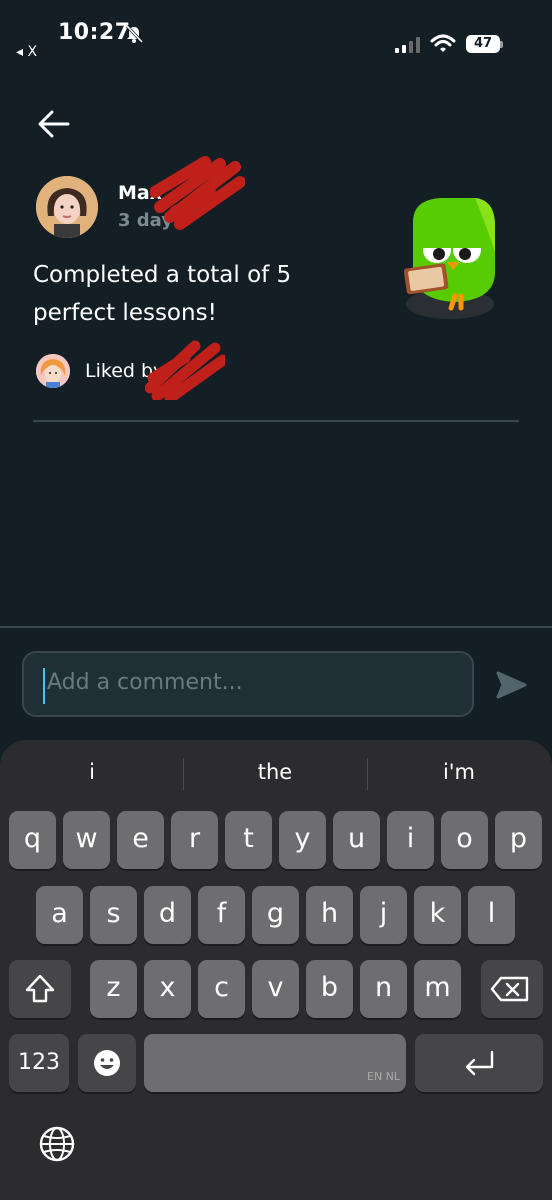  What do you see at coordinates (54, 124) in the screenshot?
I see `arrow-left-icon` at bounding box center [54, 124].